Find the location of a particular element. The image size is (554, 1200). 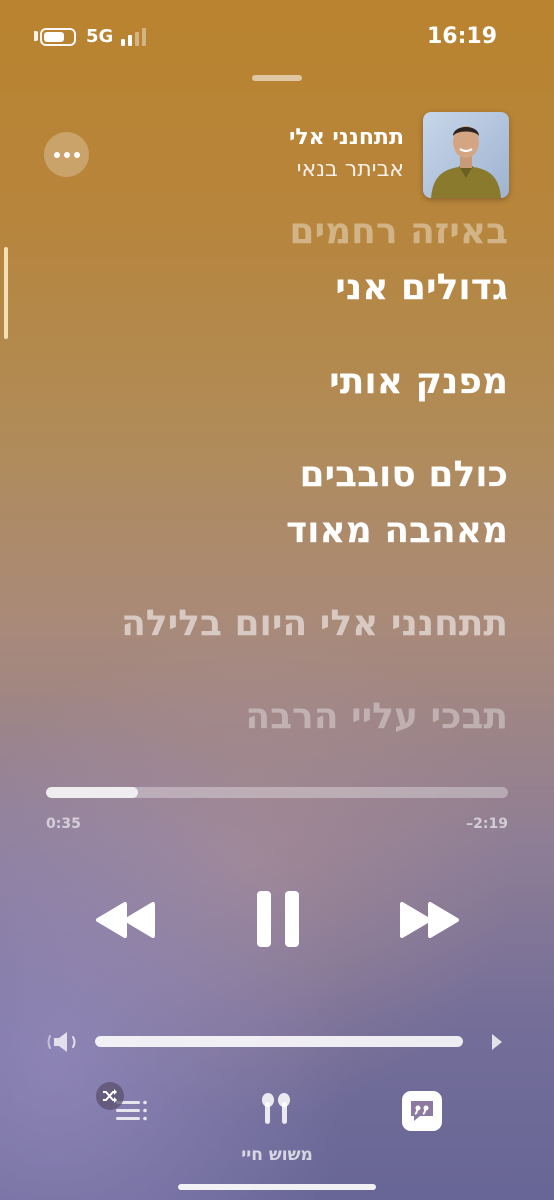

queue-button is located at coordinates (124, 1105).